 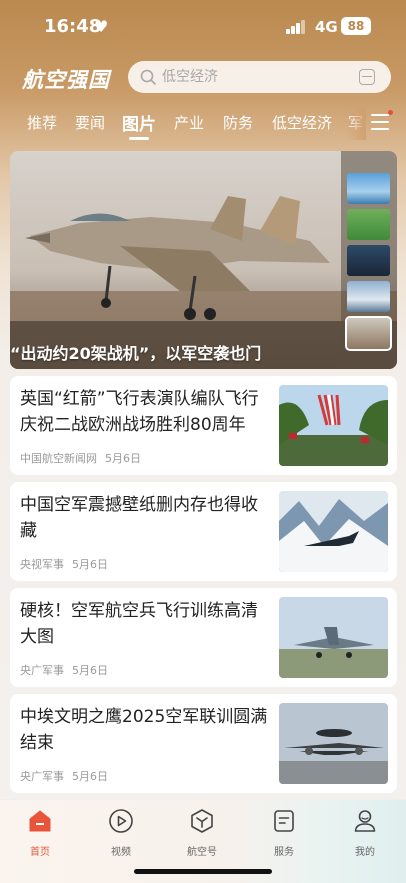 What do you see at coordinates (202, 852) in the screenshot?
I see `nav-label-aviation-account: 航空号` at bounding box center [202, 852].